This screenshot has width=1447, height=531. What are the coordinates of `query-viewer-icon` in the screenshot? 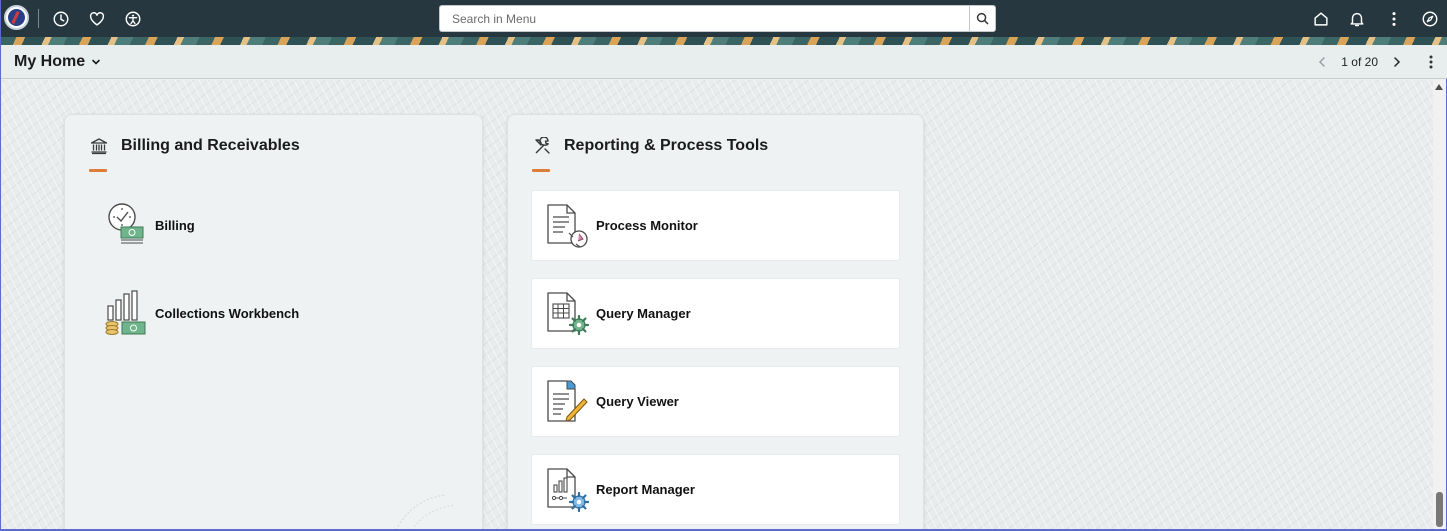 It's located at (567, 402).